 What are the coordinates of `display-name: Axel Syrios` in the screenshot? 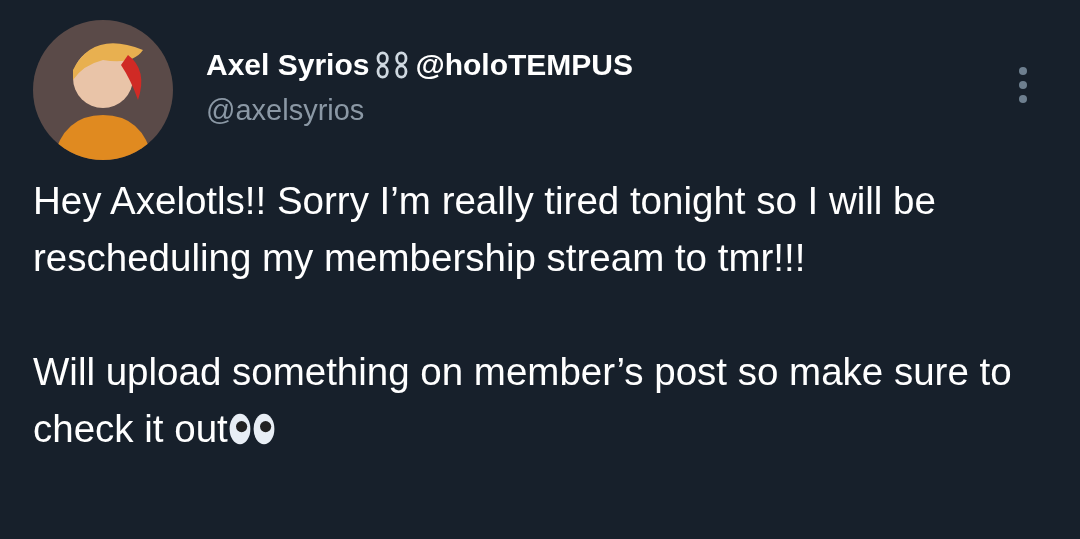 It's located at (288, 65).